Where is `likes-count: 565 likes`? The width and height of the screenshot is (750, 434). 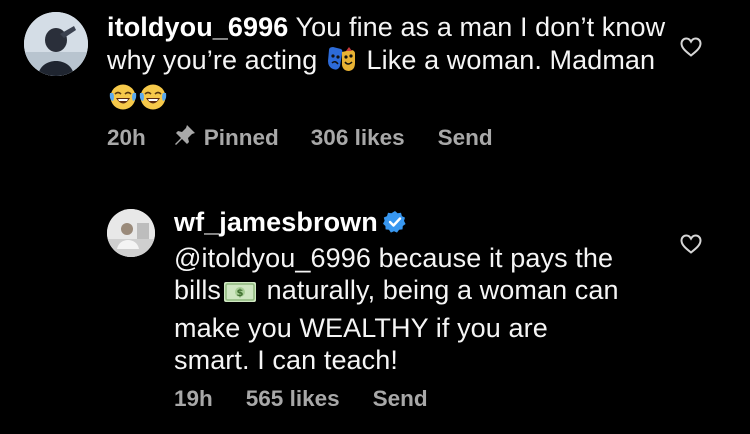 likes-count: 565 likes is located at coordinates (293, 399).